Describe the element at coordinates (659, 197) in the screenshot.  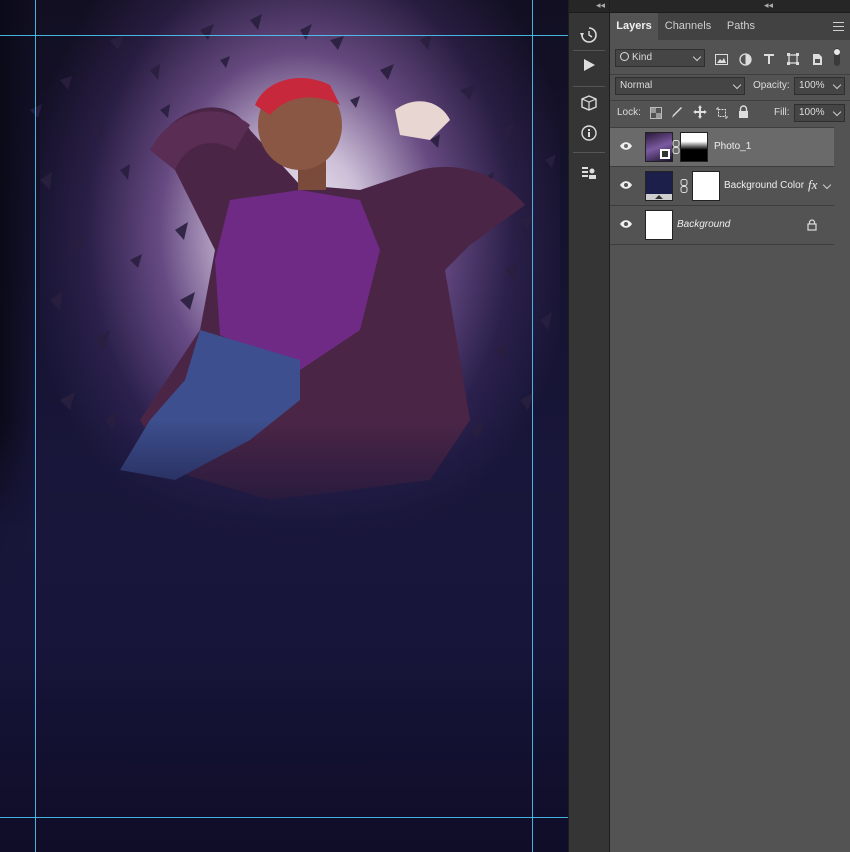
I see `fill-indicator-icon` at that location.